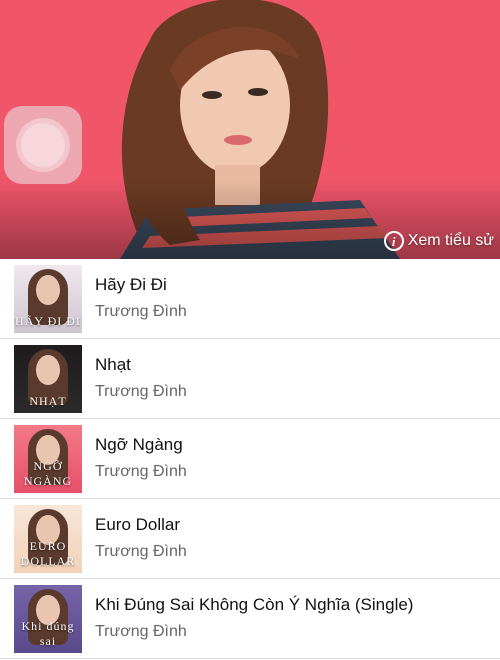  What do you see at coordinates (250, 379) in the screenshot?
I see `song-list-item: NHẠT Nhạt Trương Đình` at bounding box center [250, 379].